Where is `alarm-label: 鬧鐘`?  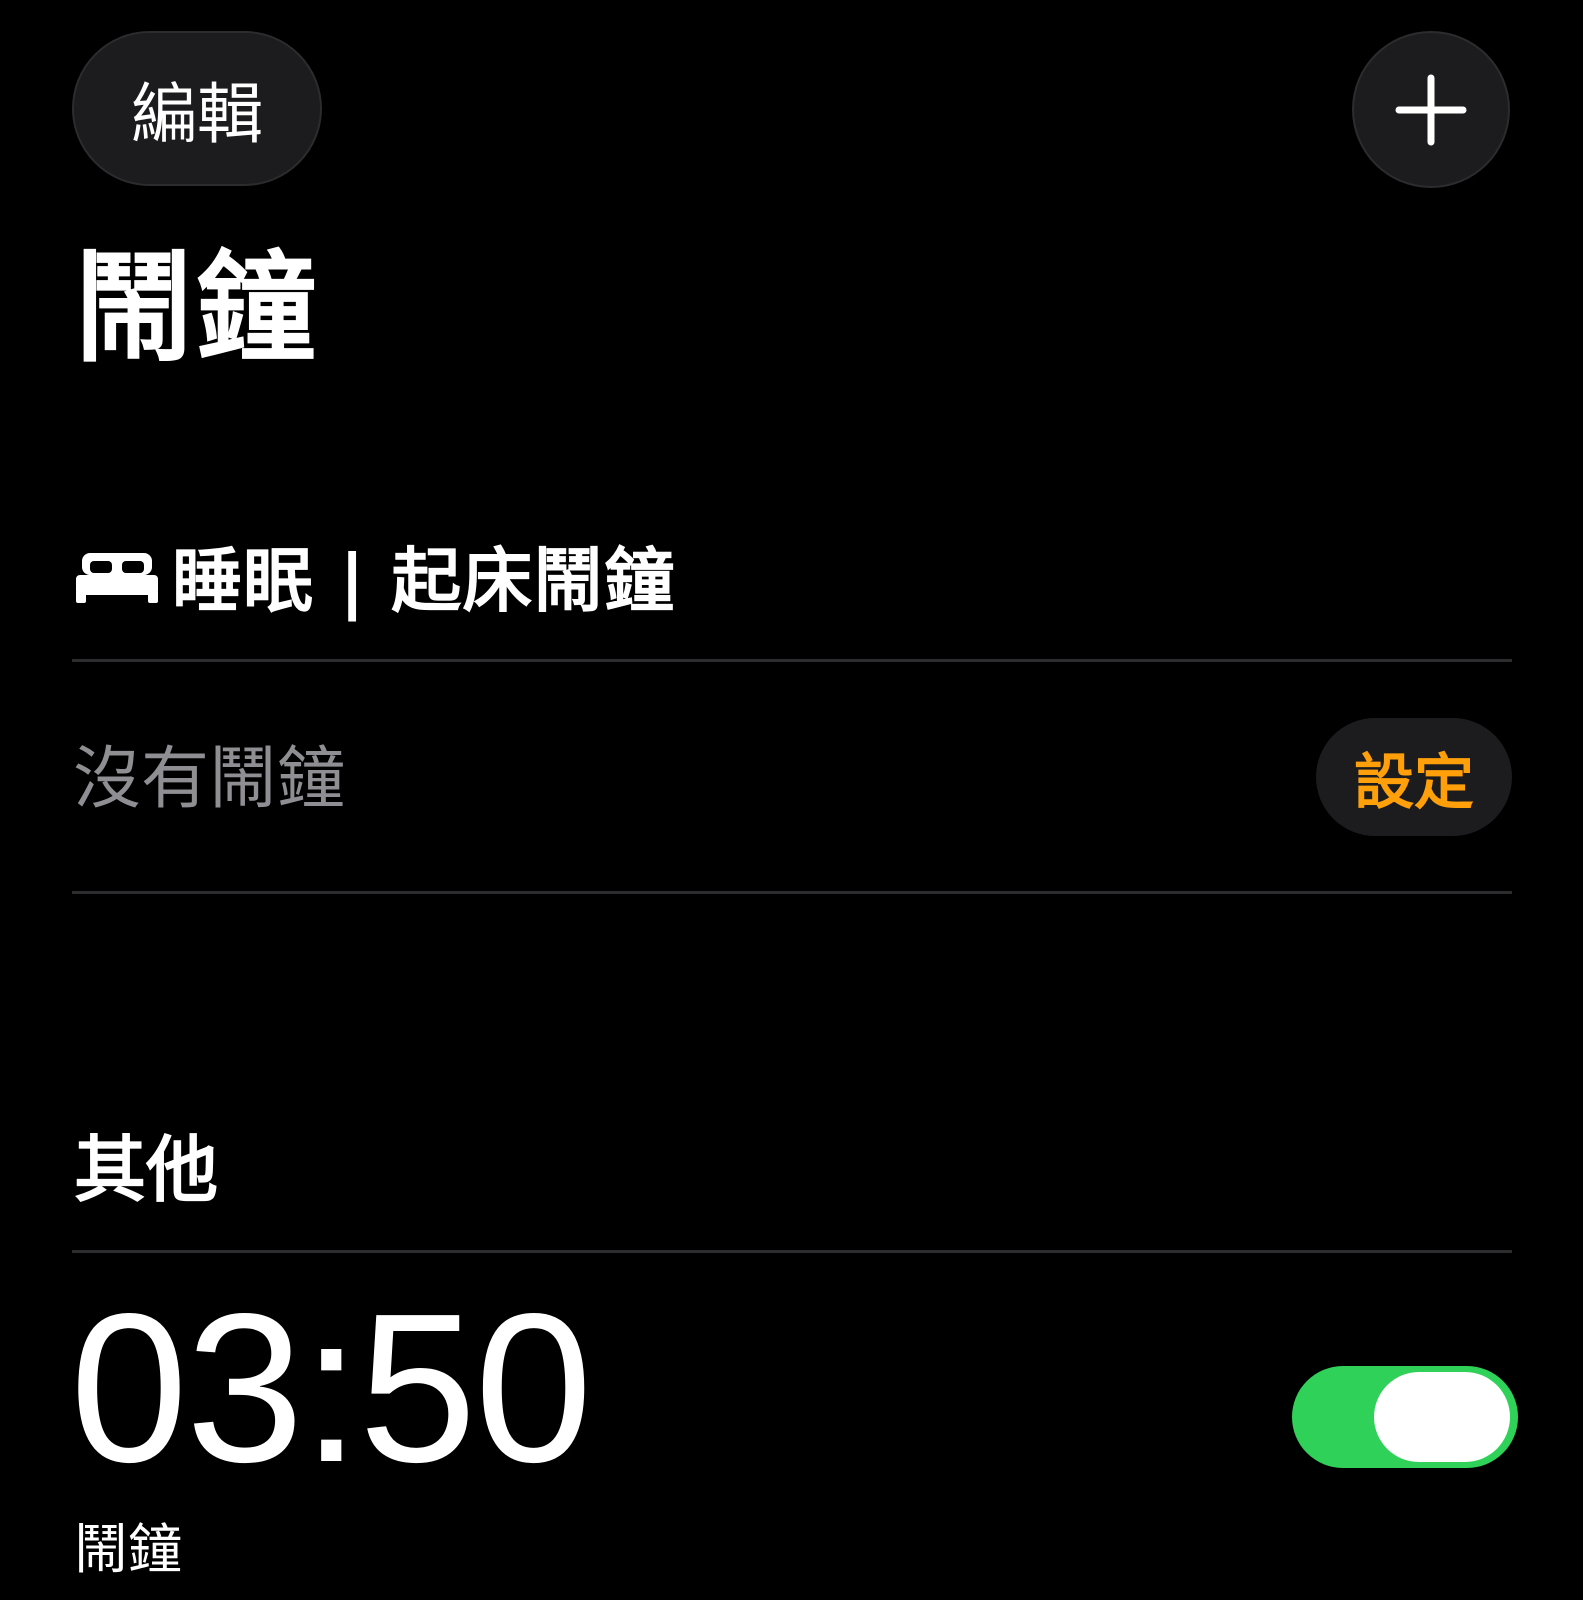
alarm-label: 鬧鐘 is located at coordinates (128, 1549).